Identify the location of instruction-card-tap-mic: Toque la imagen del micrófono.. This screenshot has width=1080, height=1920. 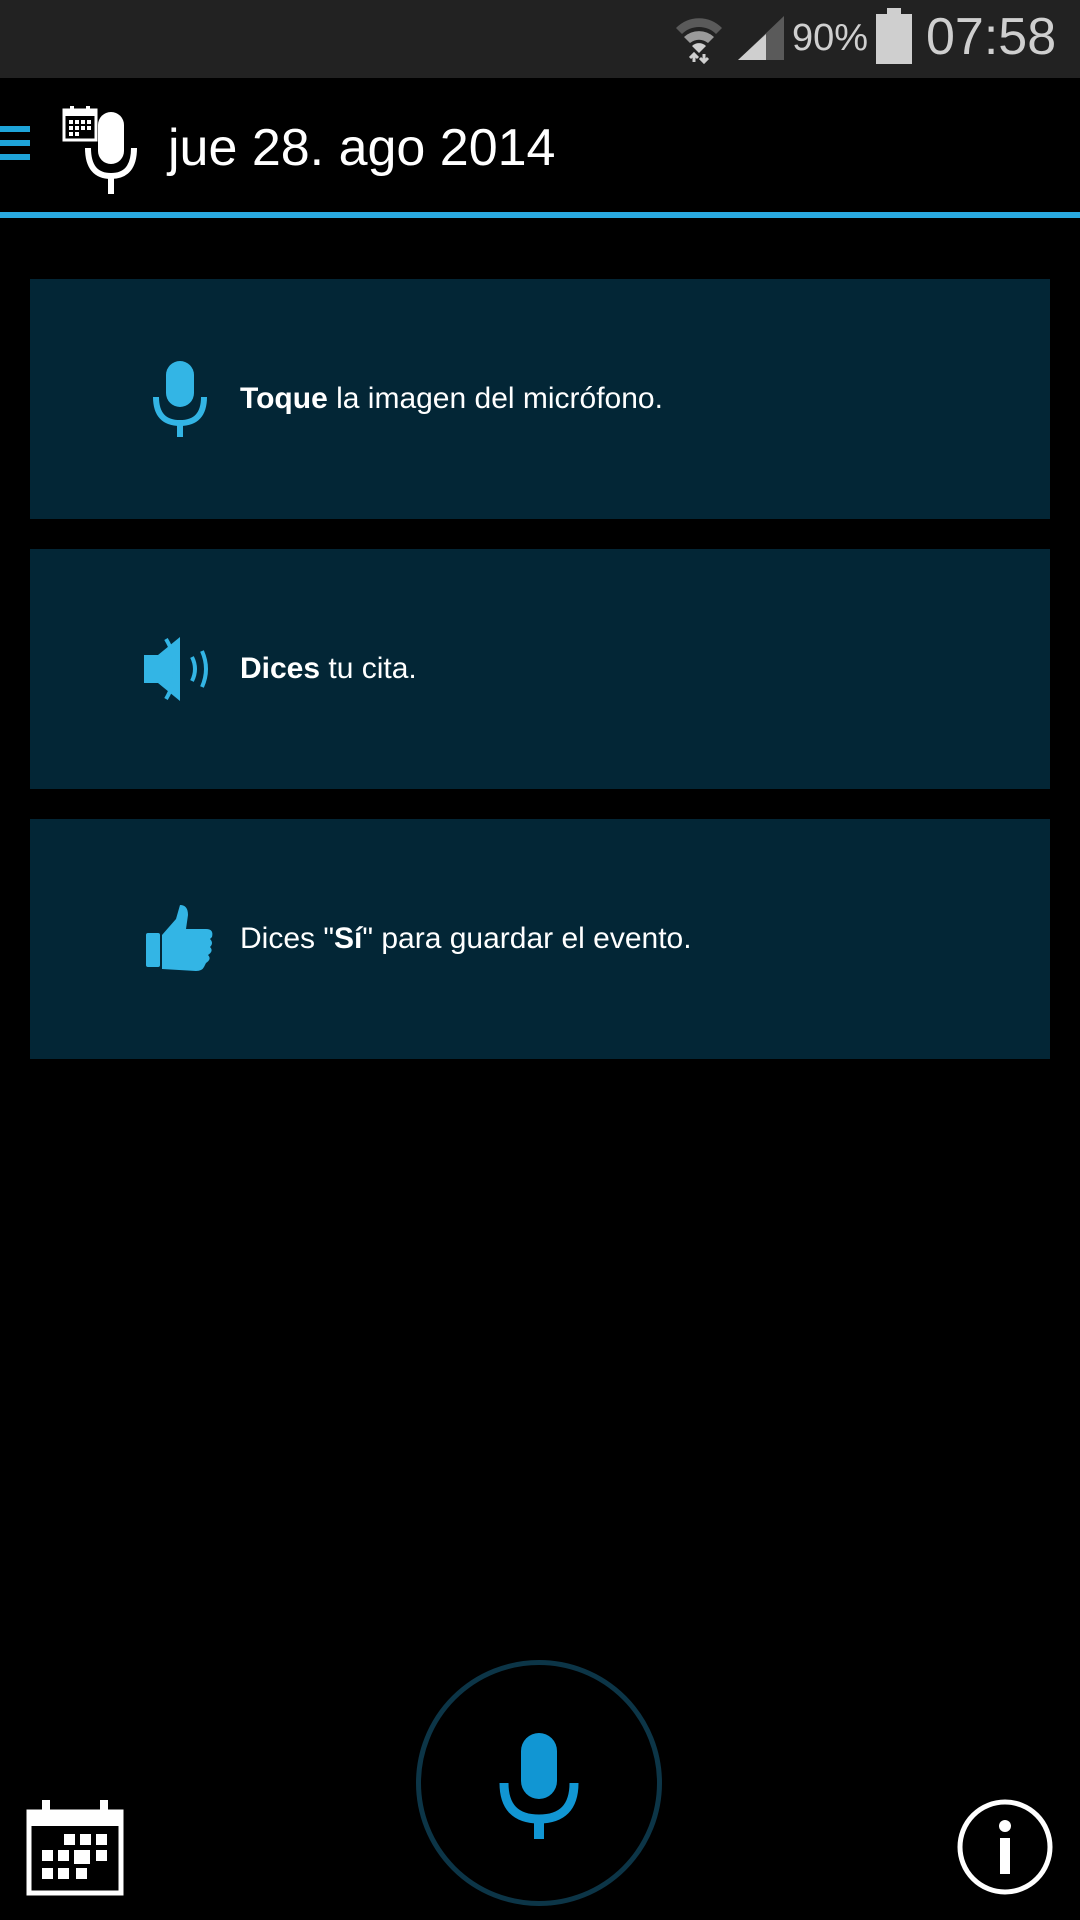
(540, 399).